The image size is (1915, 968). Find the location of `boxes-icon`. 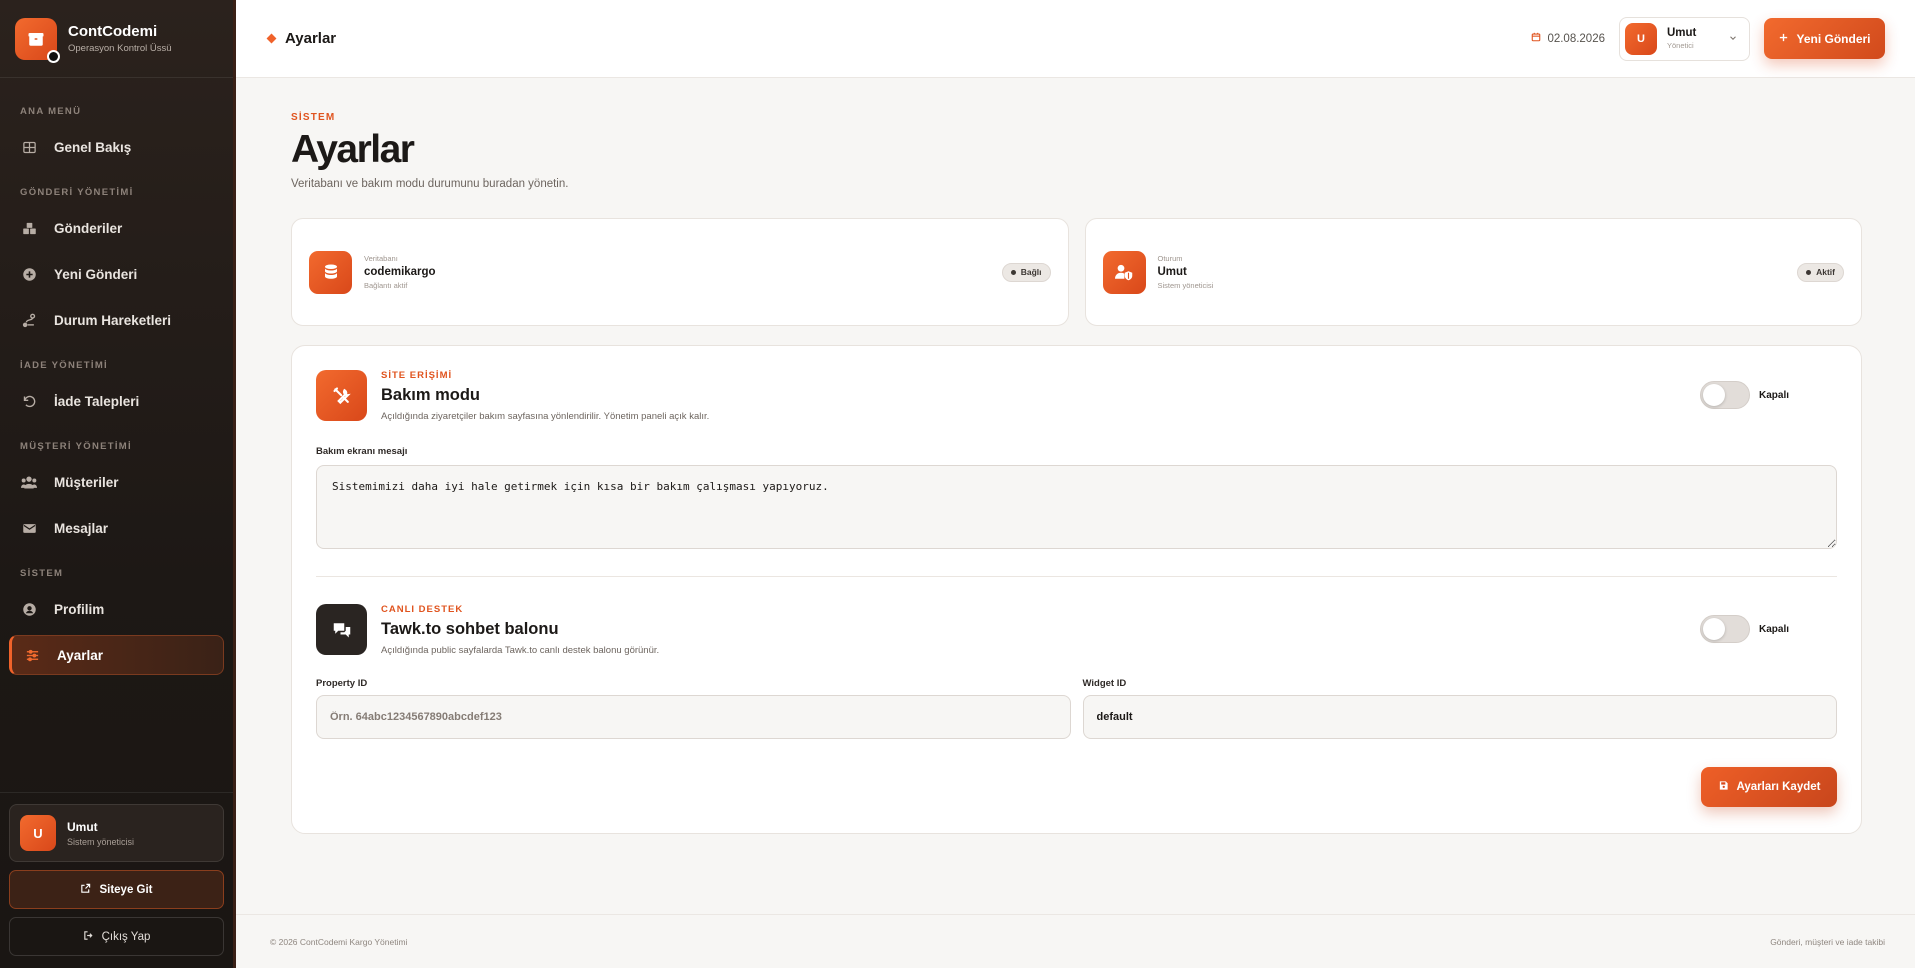

boxes-icon is located at coordinates (29, 228).